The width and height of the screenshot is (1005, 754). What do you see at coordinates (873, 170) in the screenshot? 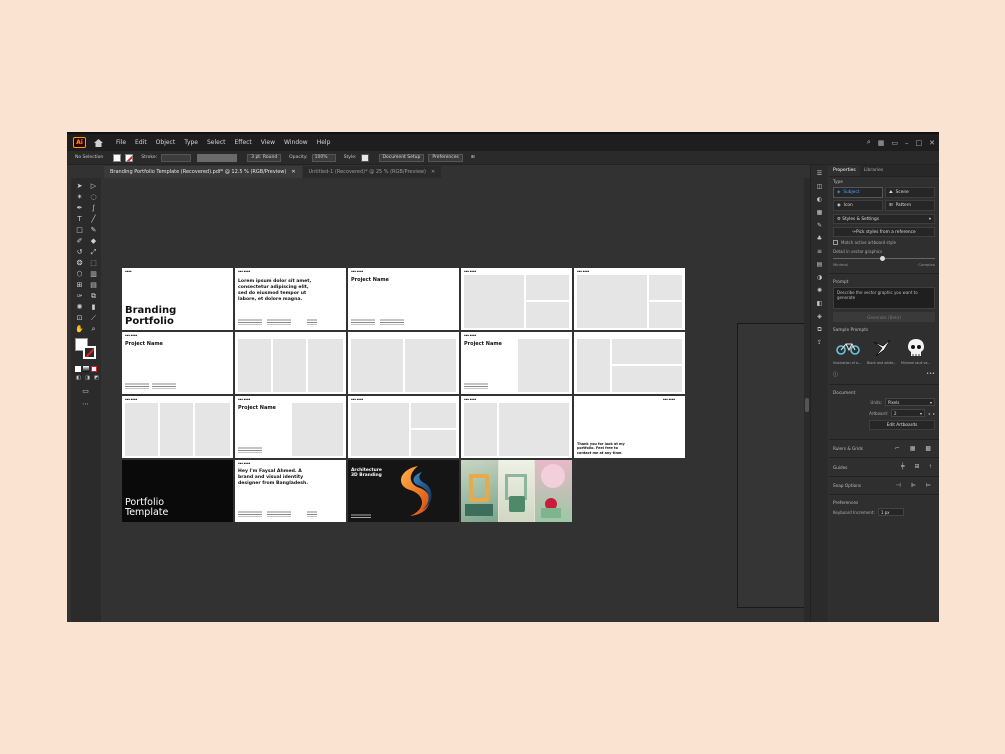
I see `tab-libraries: Libraries` at bounding box center [873, 170].